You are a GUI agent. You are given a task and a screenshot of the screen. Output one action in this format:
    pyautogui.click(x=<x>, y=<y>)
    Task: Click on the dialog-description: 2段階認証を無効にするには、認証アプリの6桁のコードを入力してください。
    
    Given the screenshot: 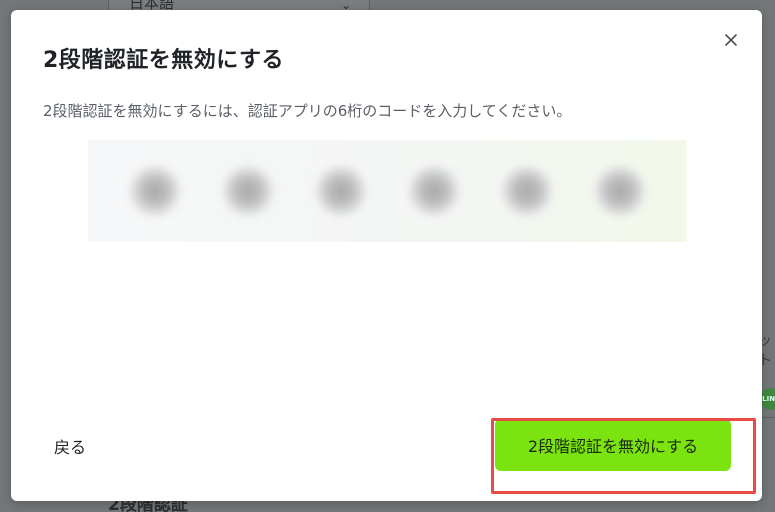 What is the action you would take?
    pyautogui.click(x=307, y=111)
    